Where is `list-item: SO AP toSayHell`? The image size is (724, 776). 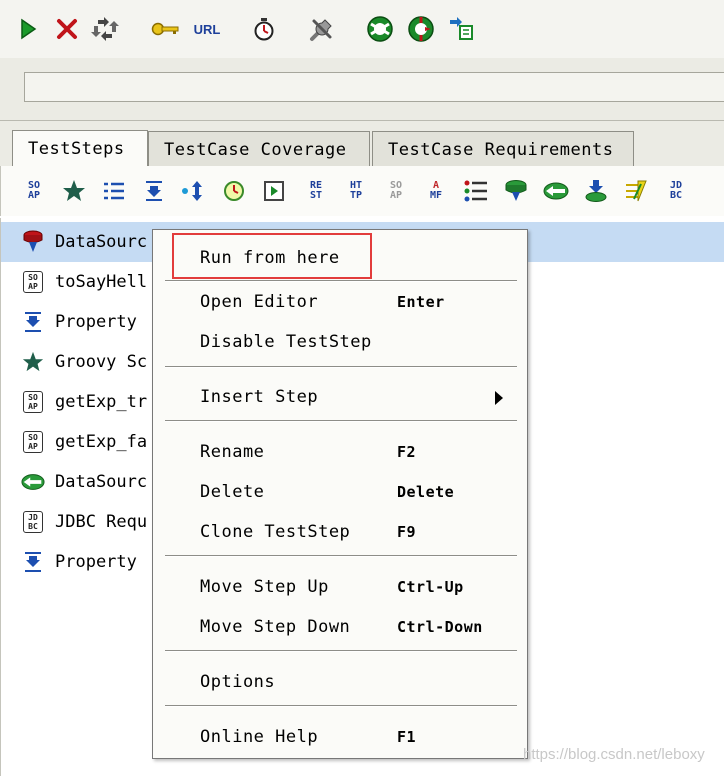 list-item: SO AP toSayHell is located at coordinates (74, 282).